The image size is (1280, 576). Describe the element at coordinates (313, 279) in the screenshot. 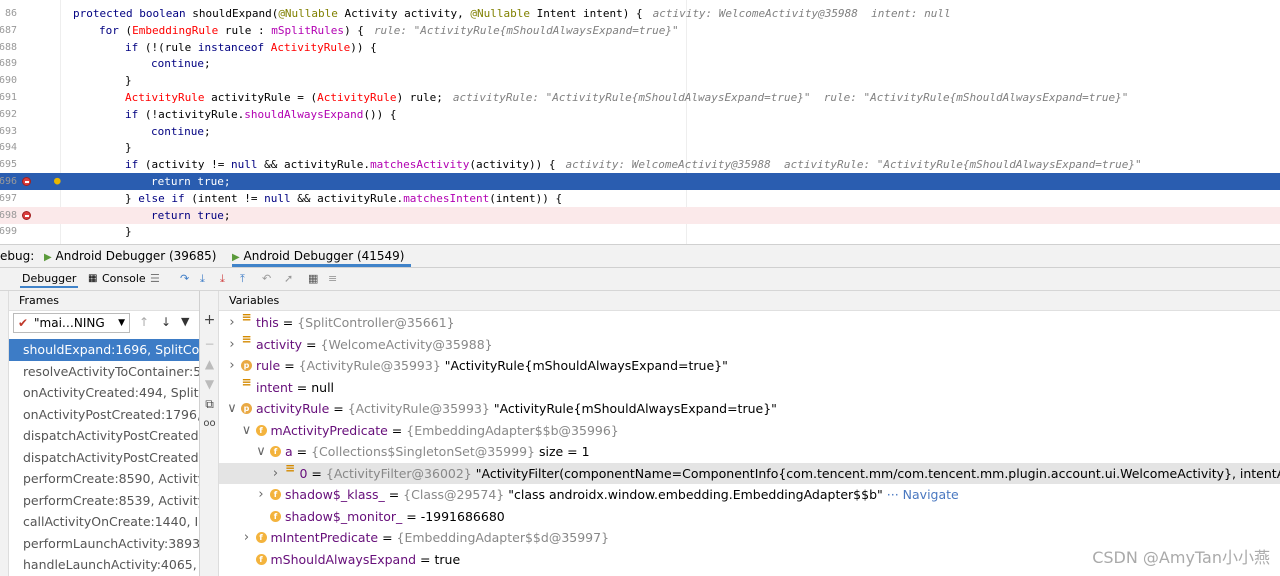

I see `evaluate-icon: ▦` at that location.